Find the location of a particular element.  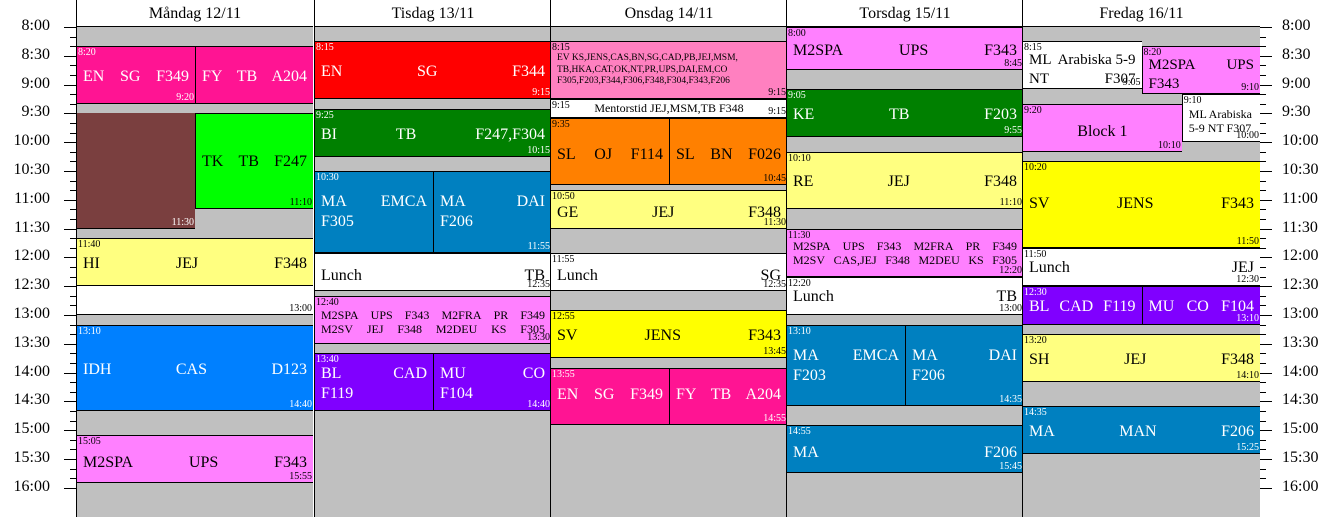

event-block: 14:40 MU CO F104 is located at coordinates (492, 382).